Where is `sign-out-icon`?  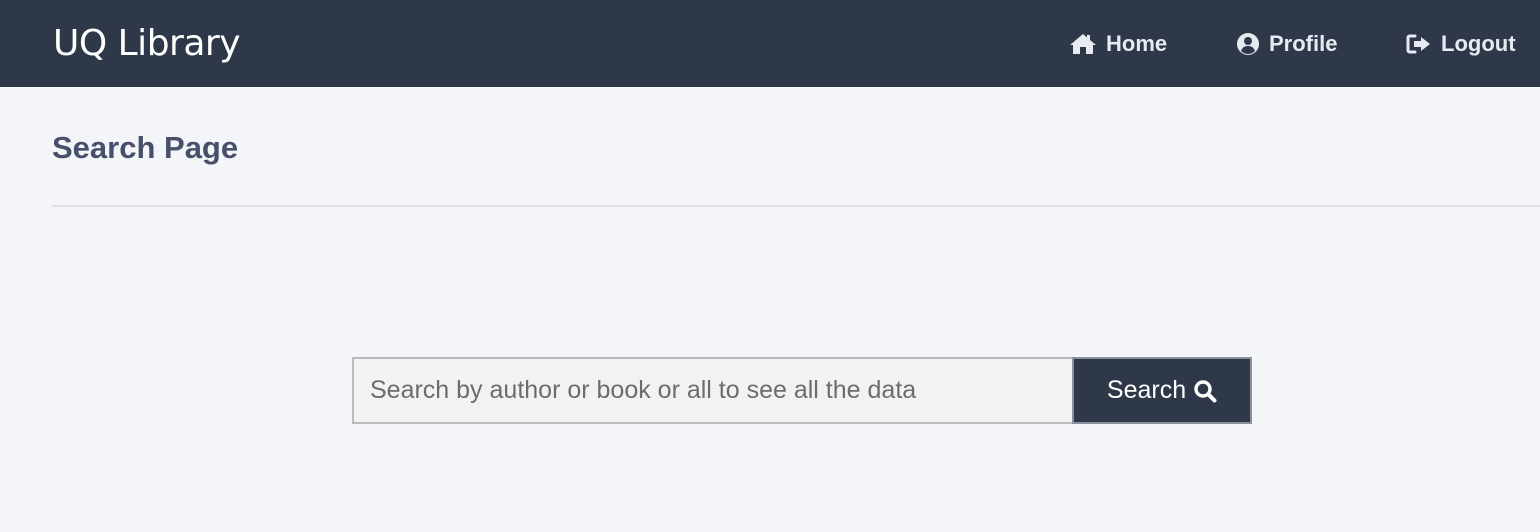 sign-out-icon is located at coordinates (1419, 44).